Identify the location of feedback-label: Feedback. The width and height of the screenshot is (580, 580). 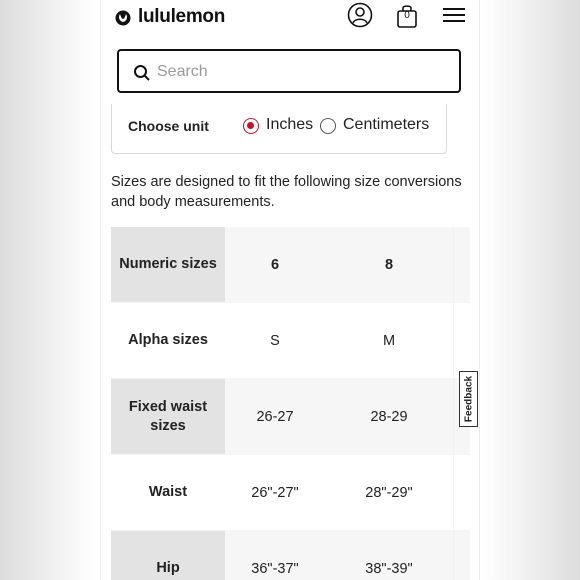
(468, 399).